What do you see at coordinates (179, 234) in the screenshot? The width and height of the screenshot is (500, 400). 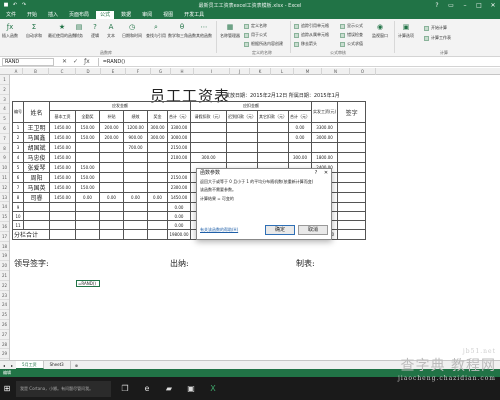 I see `subtotal-payable: 19800.00` at bounding box center [179, 234].